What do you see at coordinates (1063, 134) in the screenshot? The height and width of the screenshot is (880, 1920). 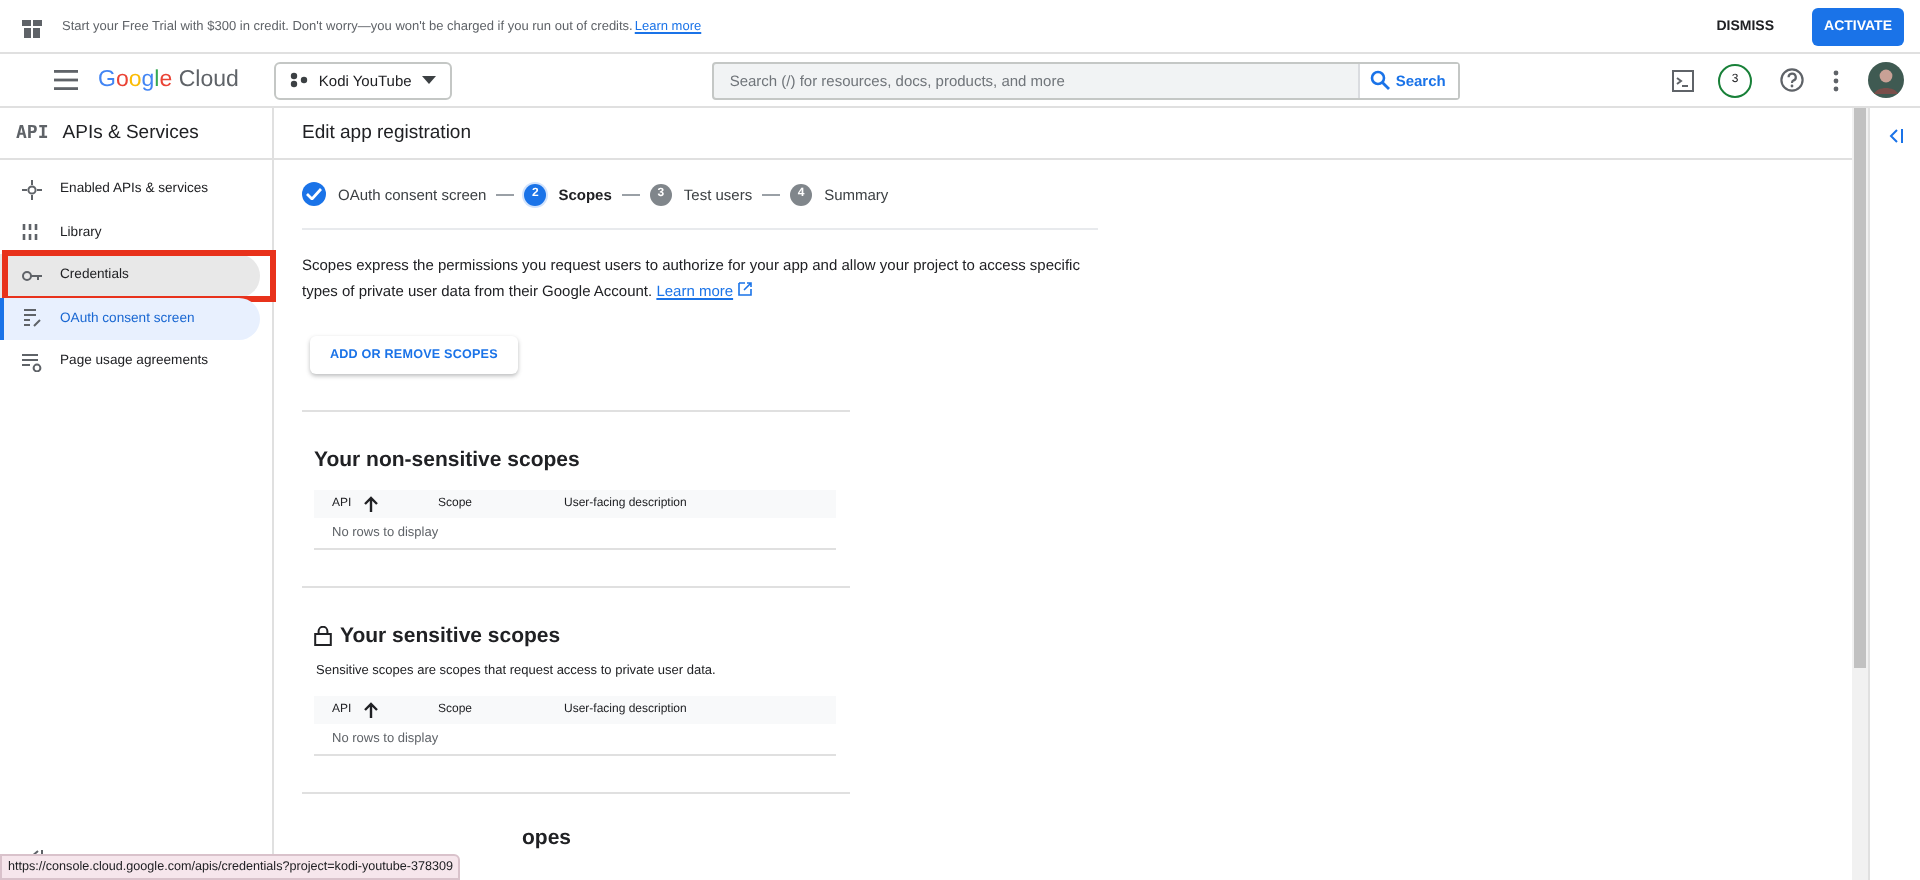 I see `page-title: Edit app registration` at bounding box center [1063, 134].